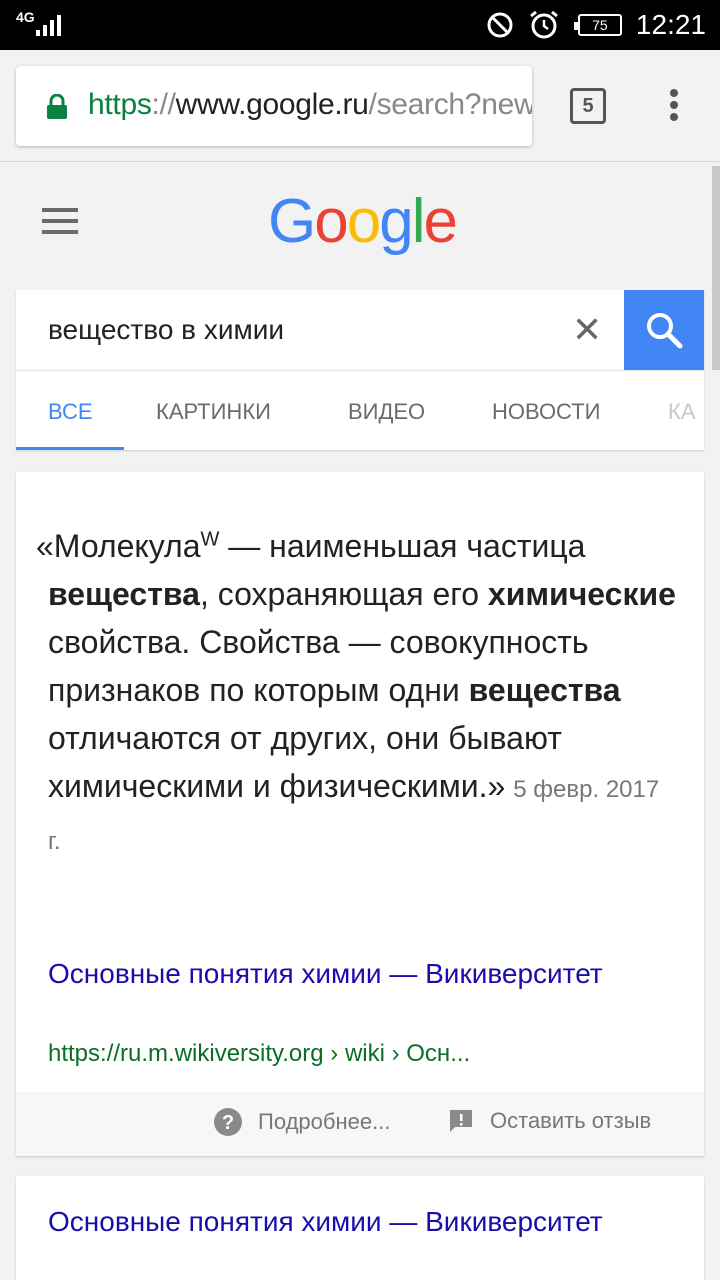 This screenshot has width=720, height=1280. What do you see at coordinates (549, 1121) in the screenshot?
I see `feedback-link: Оставить отзыв` at bounding box center [549, 1121].